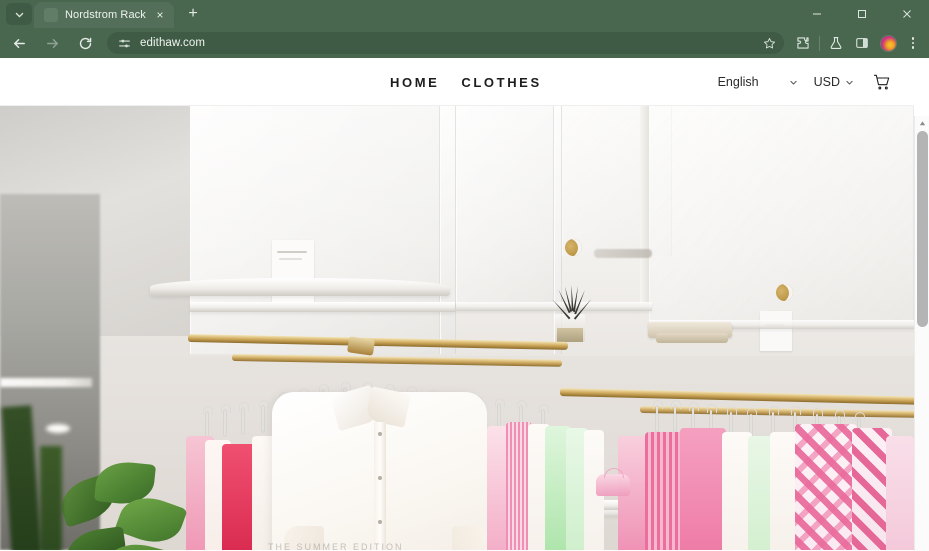  I want to click on tab-title: Nordstrom Rack, so click(105, 15).